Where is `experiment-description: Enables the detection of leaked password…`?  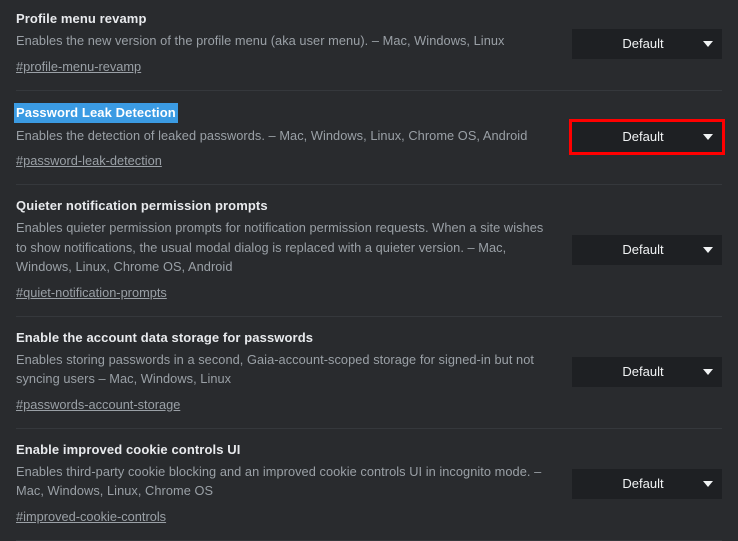 experiment-description: Enables the detection of leaked password… is located at coordinates (272, 135).